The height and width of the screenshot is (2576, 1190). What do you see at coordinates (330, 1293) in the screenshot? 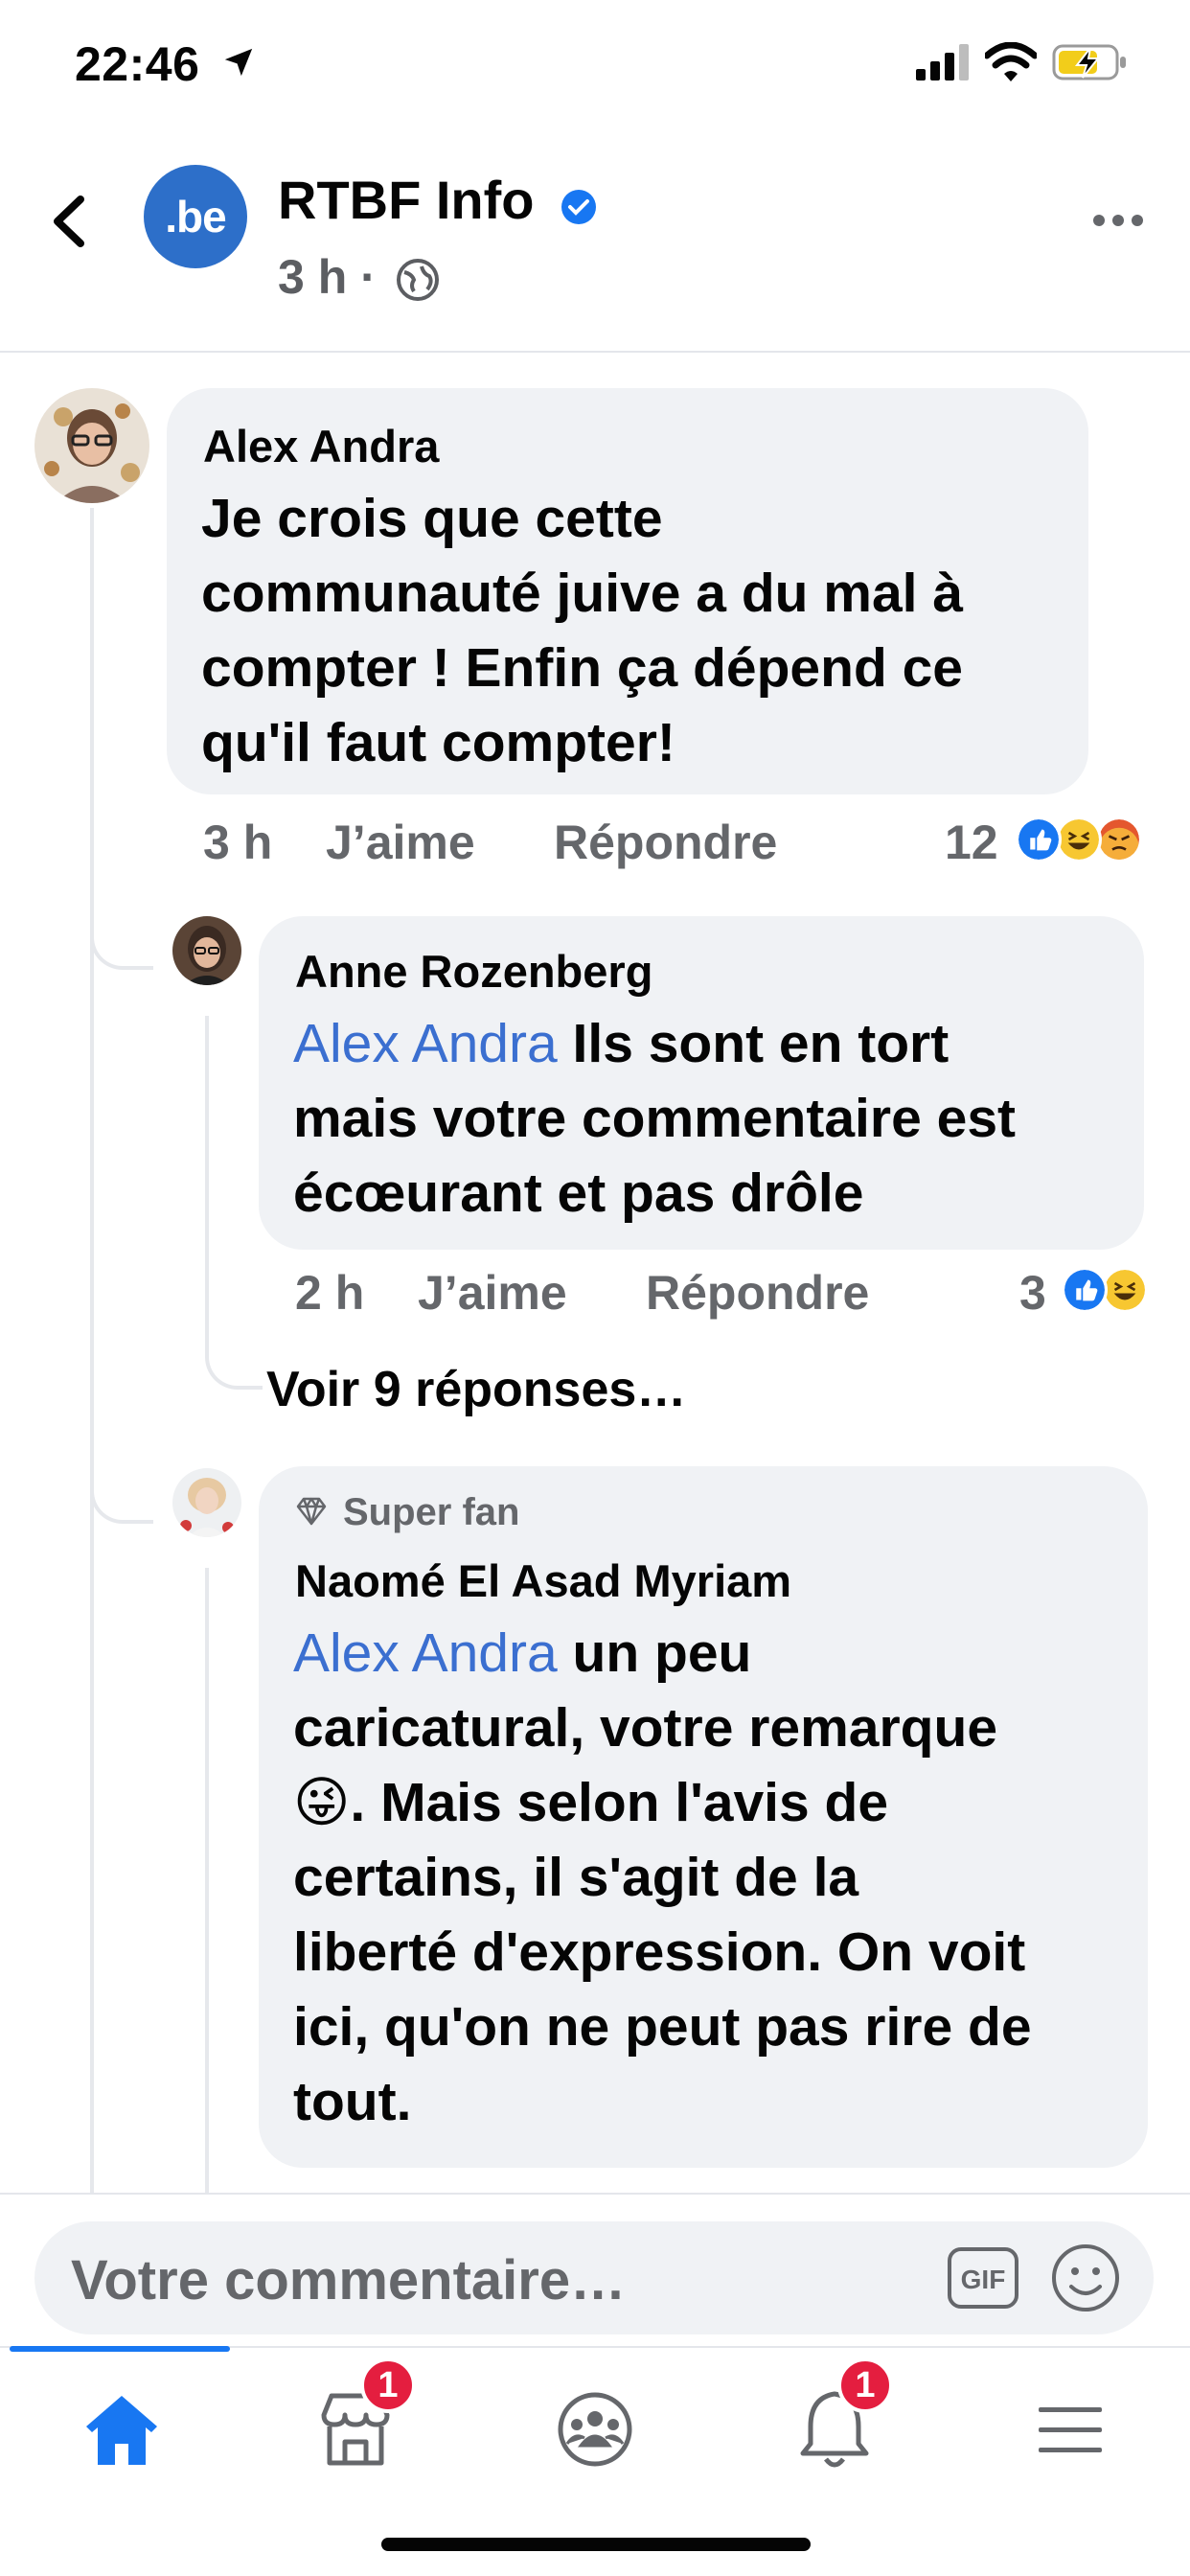
I see `comment-time: 2 h` at bounding box center [330, 1293].